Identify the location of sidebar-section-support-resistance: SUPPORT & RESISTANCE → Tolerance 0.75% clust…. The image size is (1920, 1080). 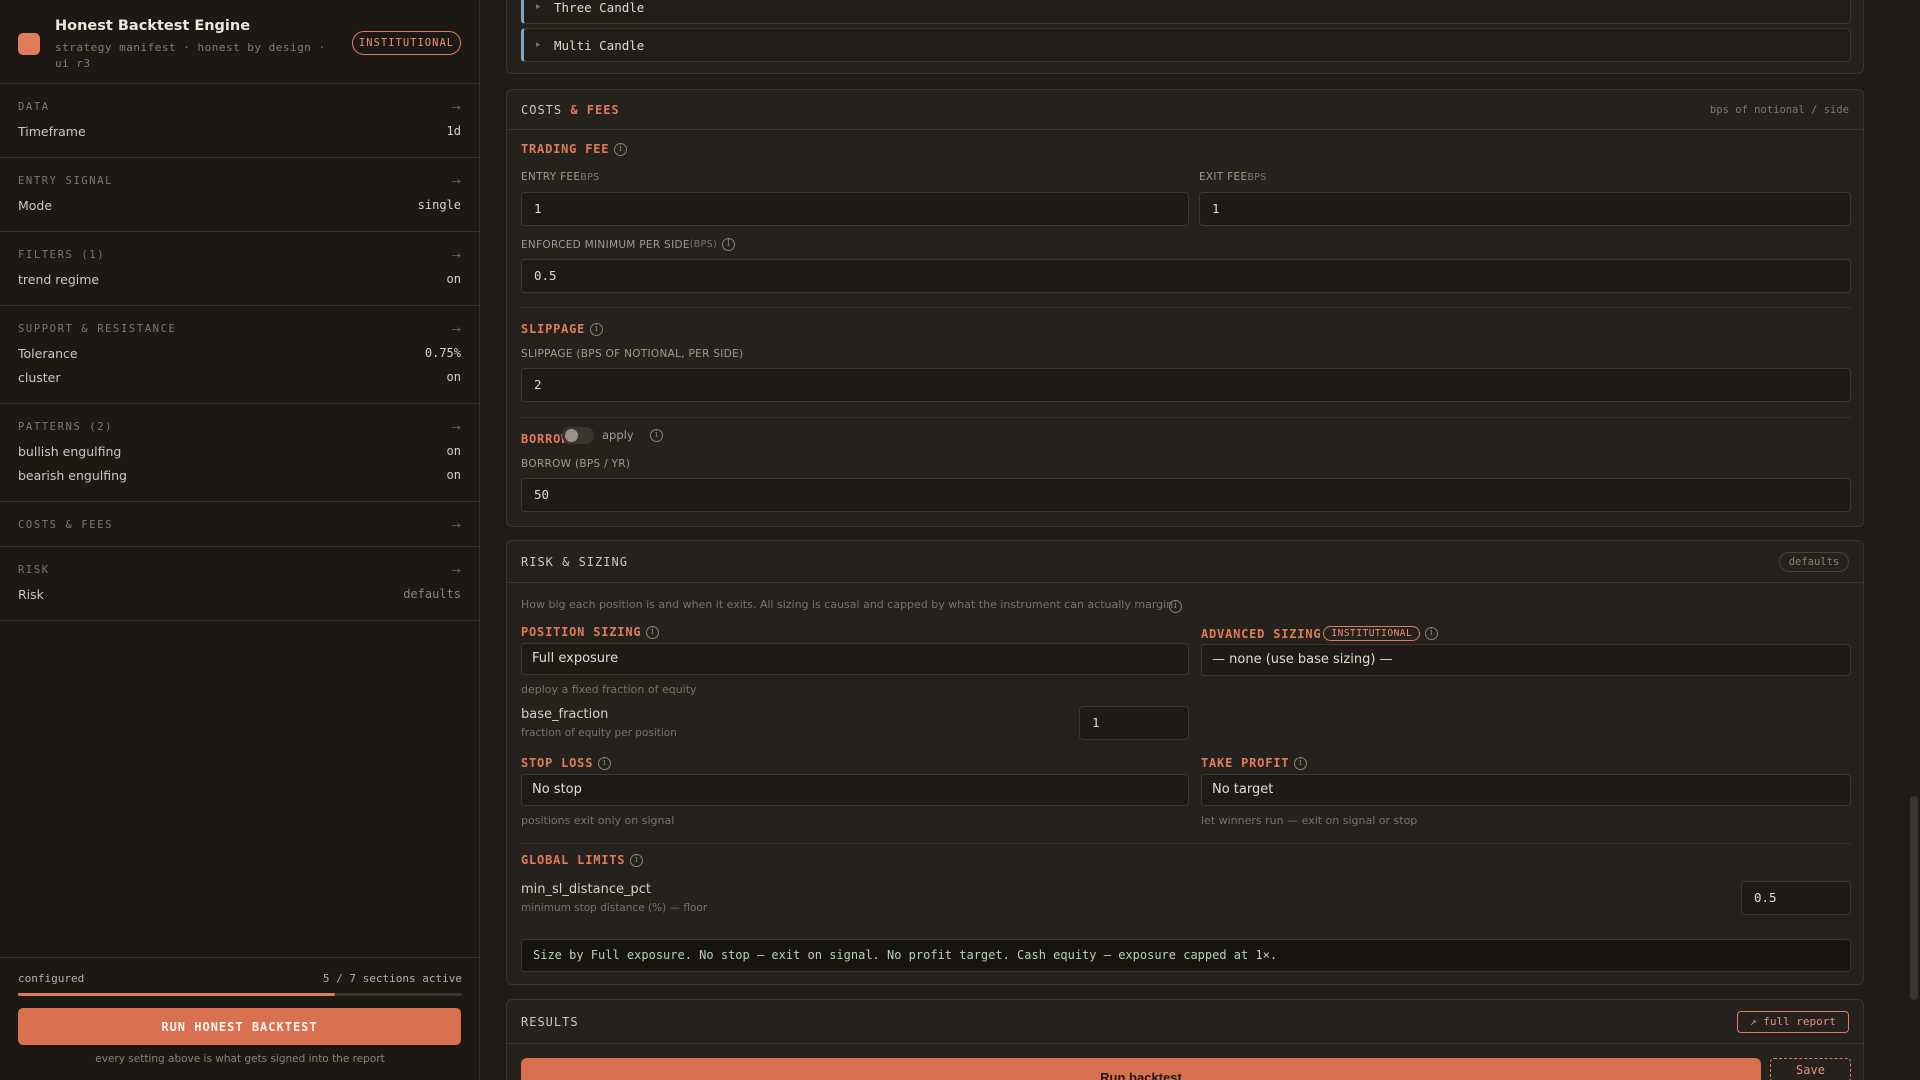
(239, 355).